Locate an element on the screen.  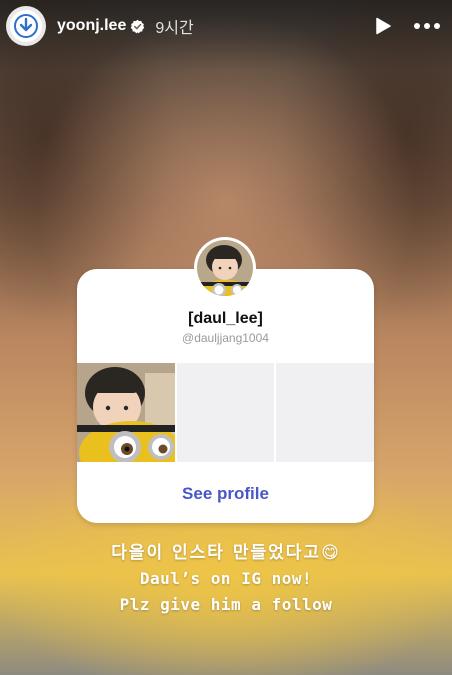
story-avatar is located at coordinates (26, 26).